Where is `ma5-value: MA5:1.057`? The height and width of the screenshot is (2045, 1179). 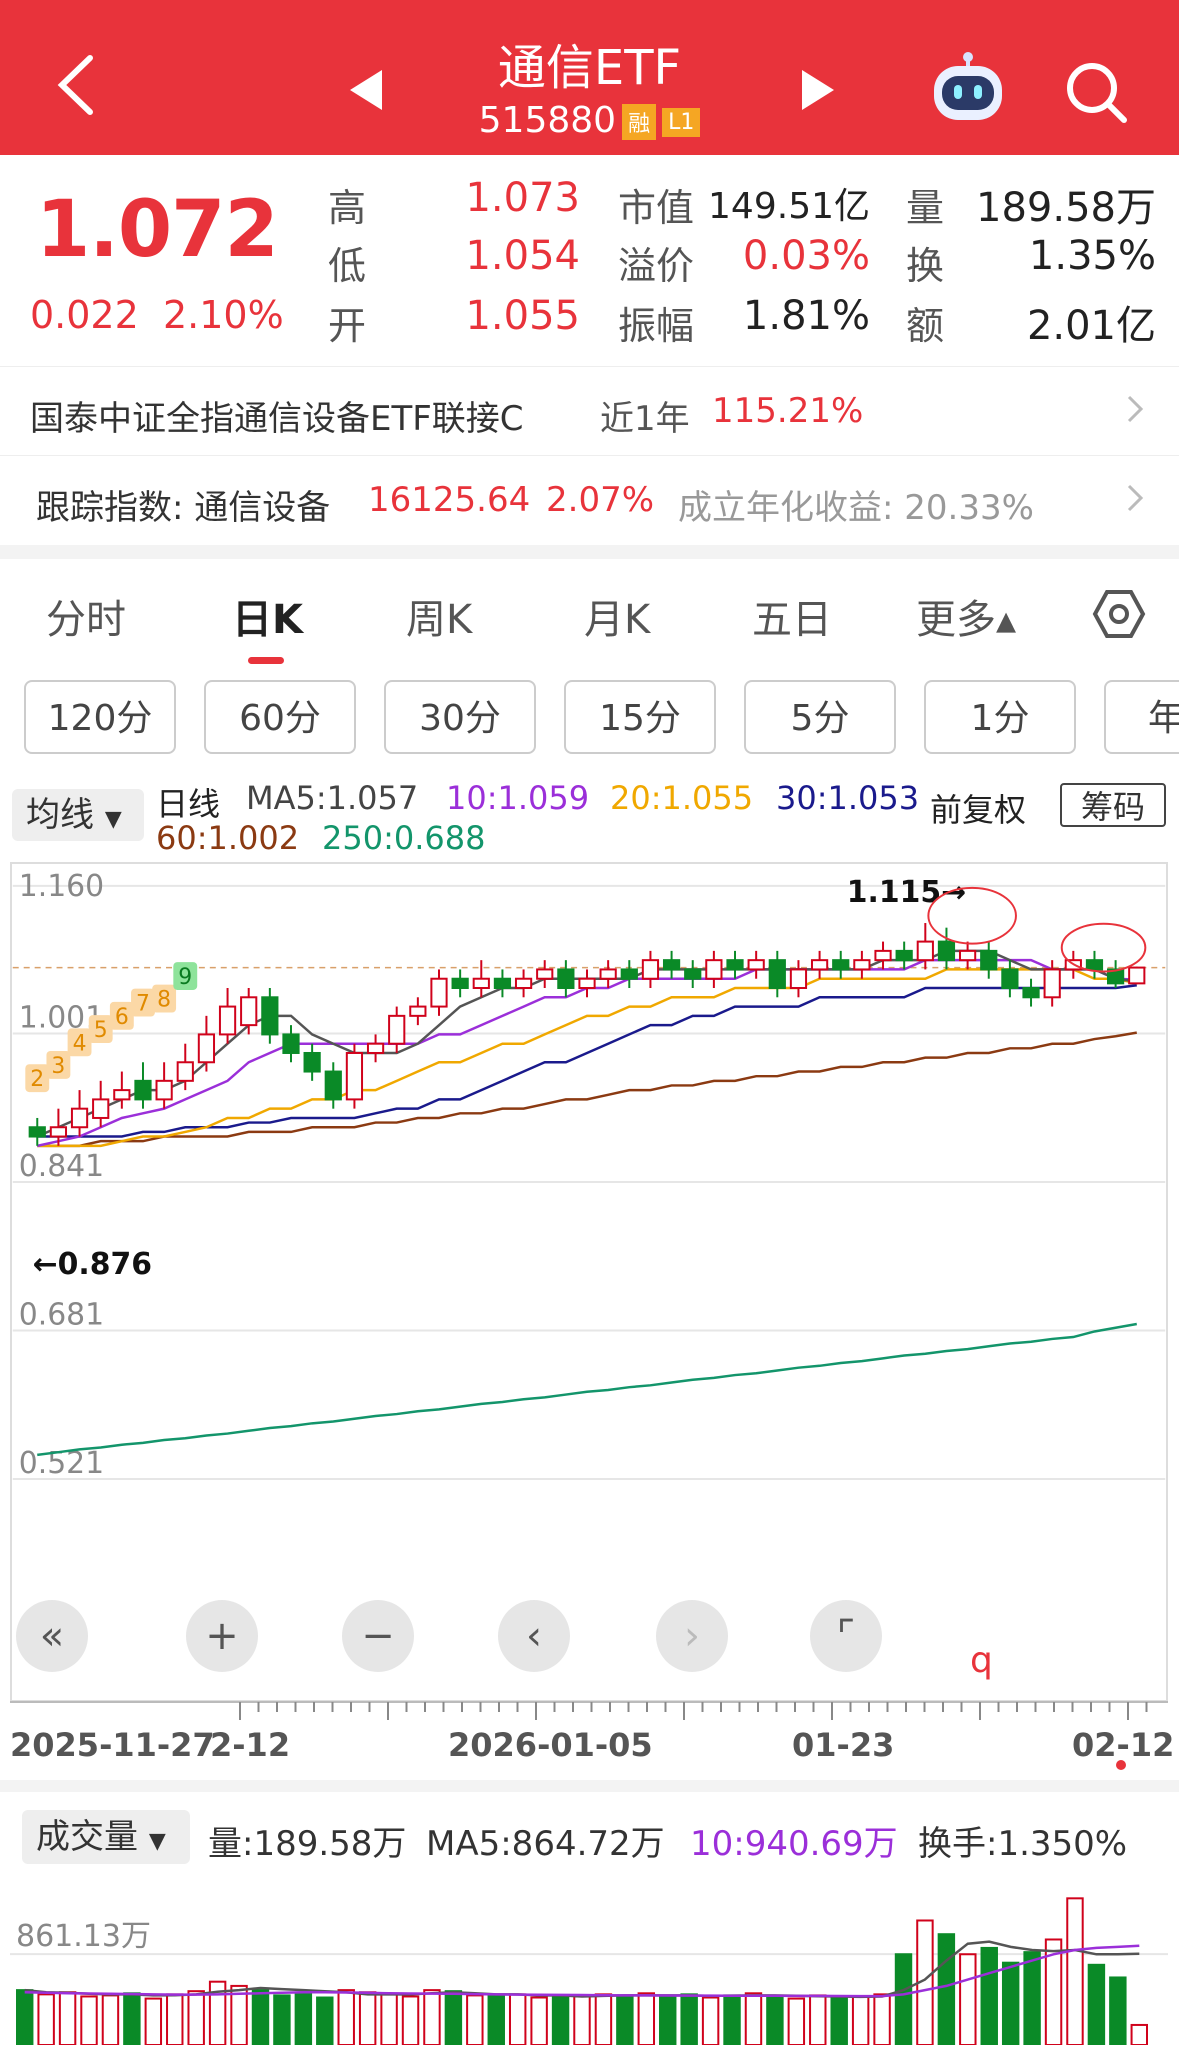 ma5-value: MA5:1.057 is located at coordinates (332, 798).